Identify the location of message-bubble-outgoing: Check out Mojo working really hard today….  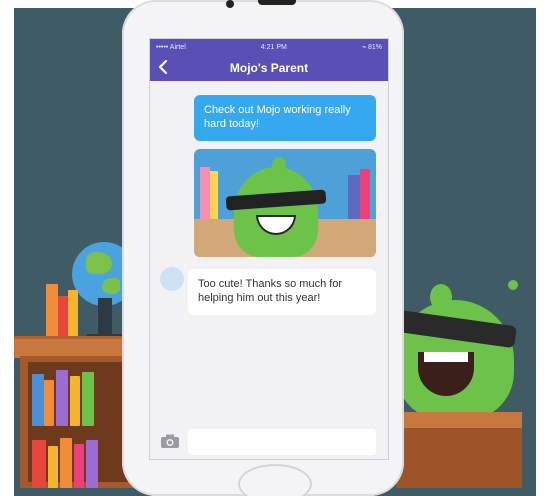
(285, 118).